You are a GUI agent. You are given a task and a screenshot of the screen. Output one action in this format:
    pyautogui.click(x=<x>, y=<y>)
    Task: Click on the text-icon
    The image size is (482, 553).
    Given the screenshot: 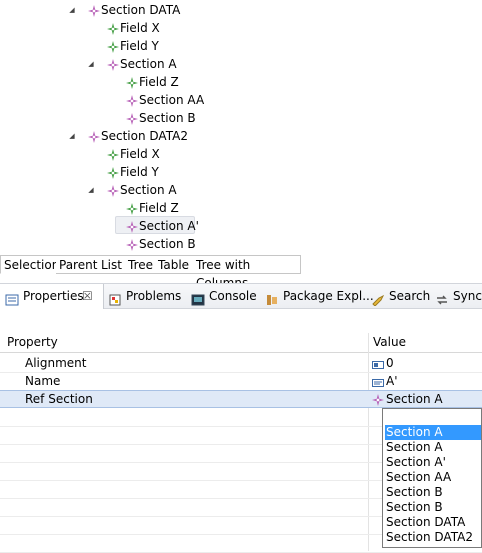 What is the action you would take?
    pyautogui.click(x=378, y=381)
    